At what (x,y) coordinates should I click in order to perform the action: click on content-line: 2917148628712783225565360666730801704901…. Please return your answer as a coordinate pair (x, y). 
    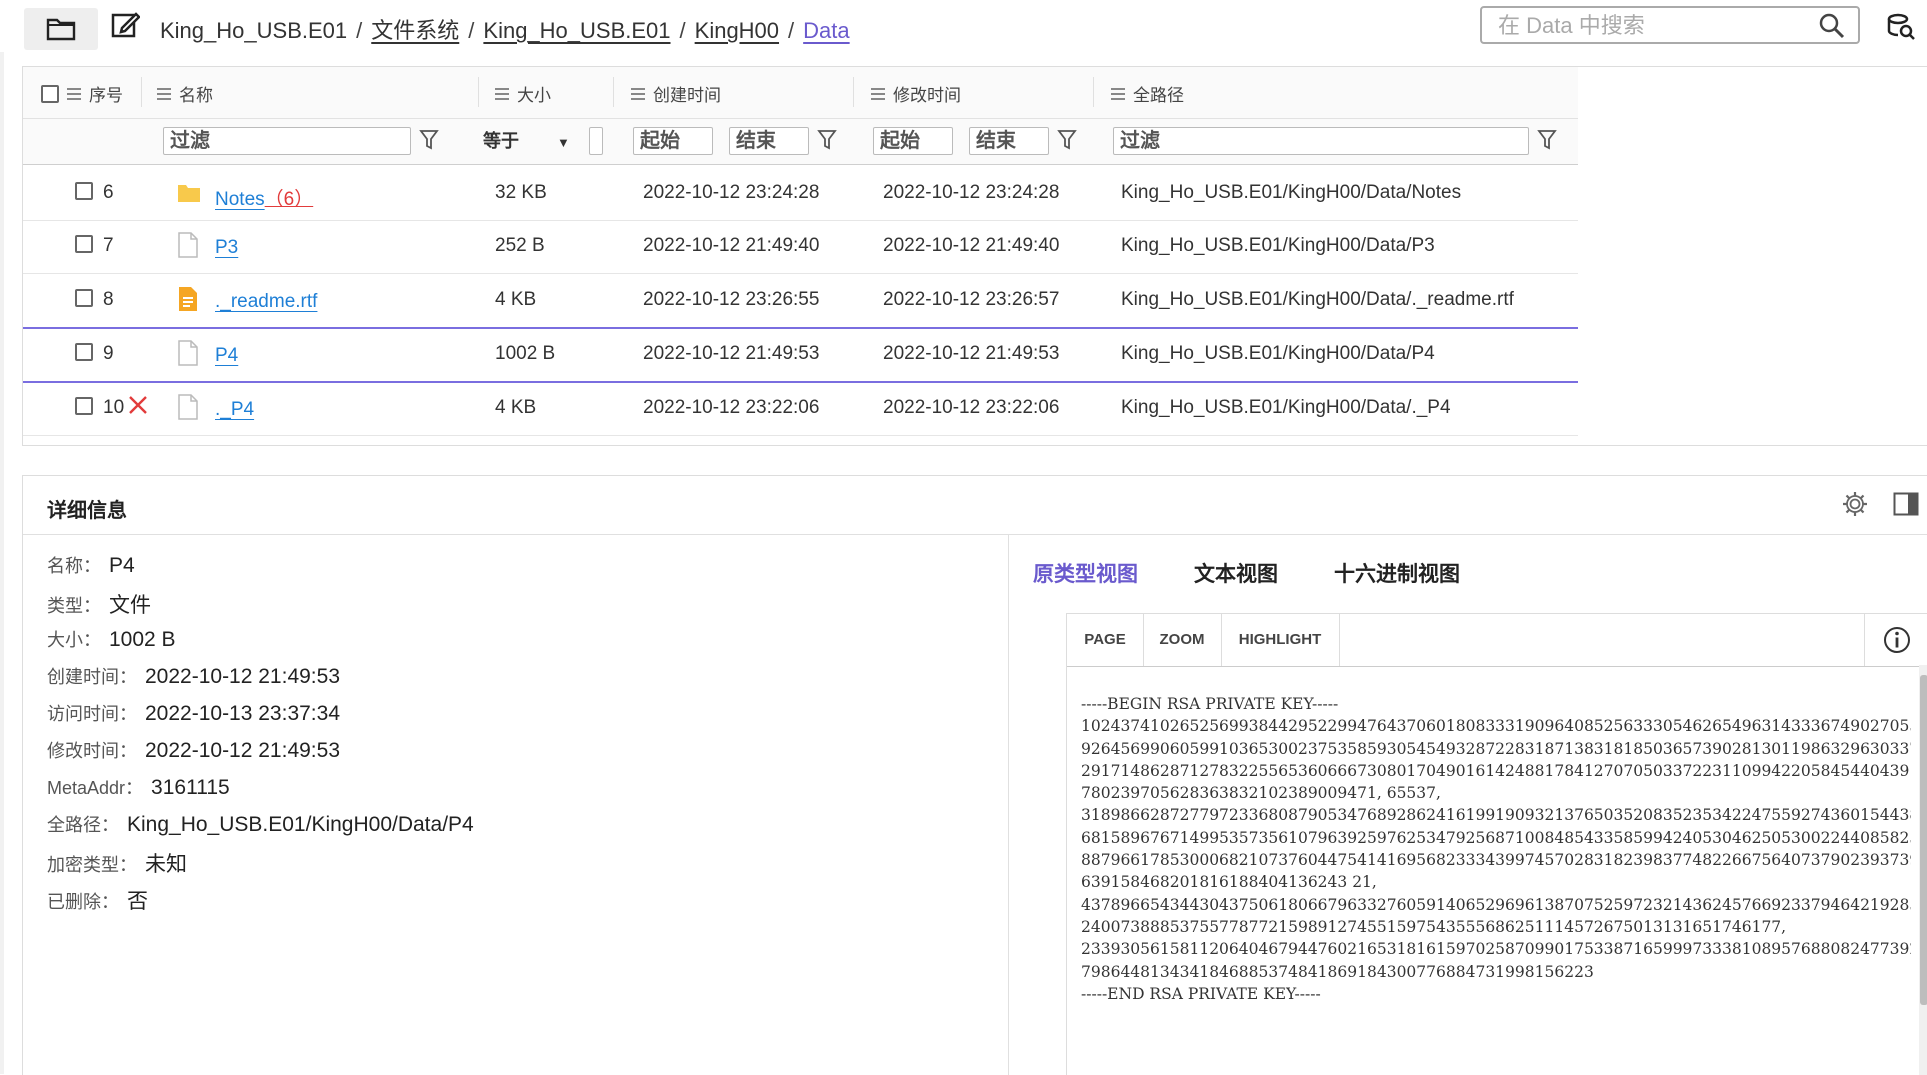
    Looking at the image, I should click on (1496, 770).